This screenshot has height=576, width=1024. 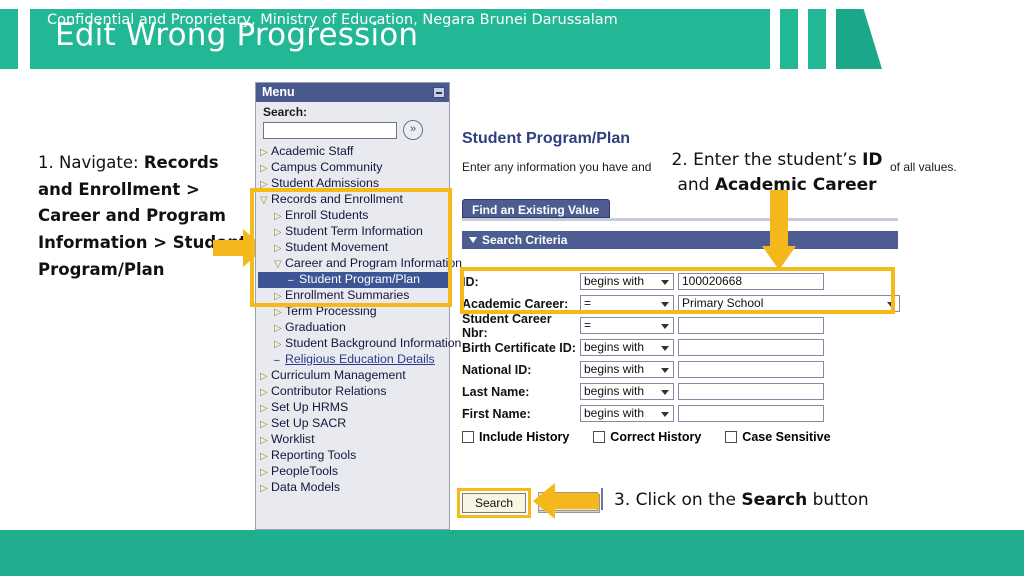 I want to click on menu-item-label: Academic Staff, so click(x=312, y=151).